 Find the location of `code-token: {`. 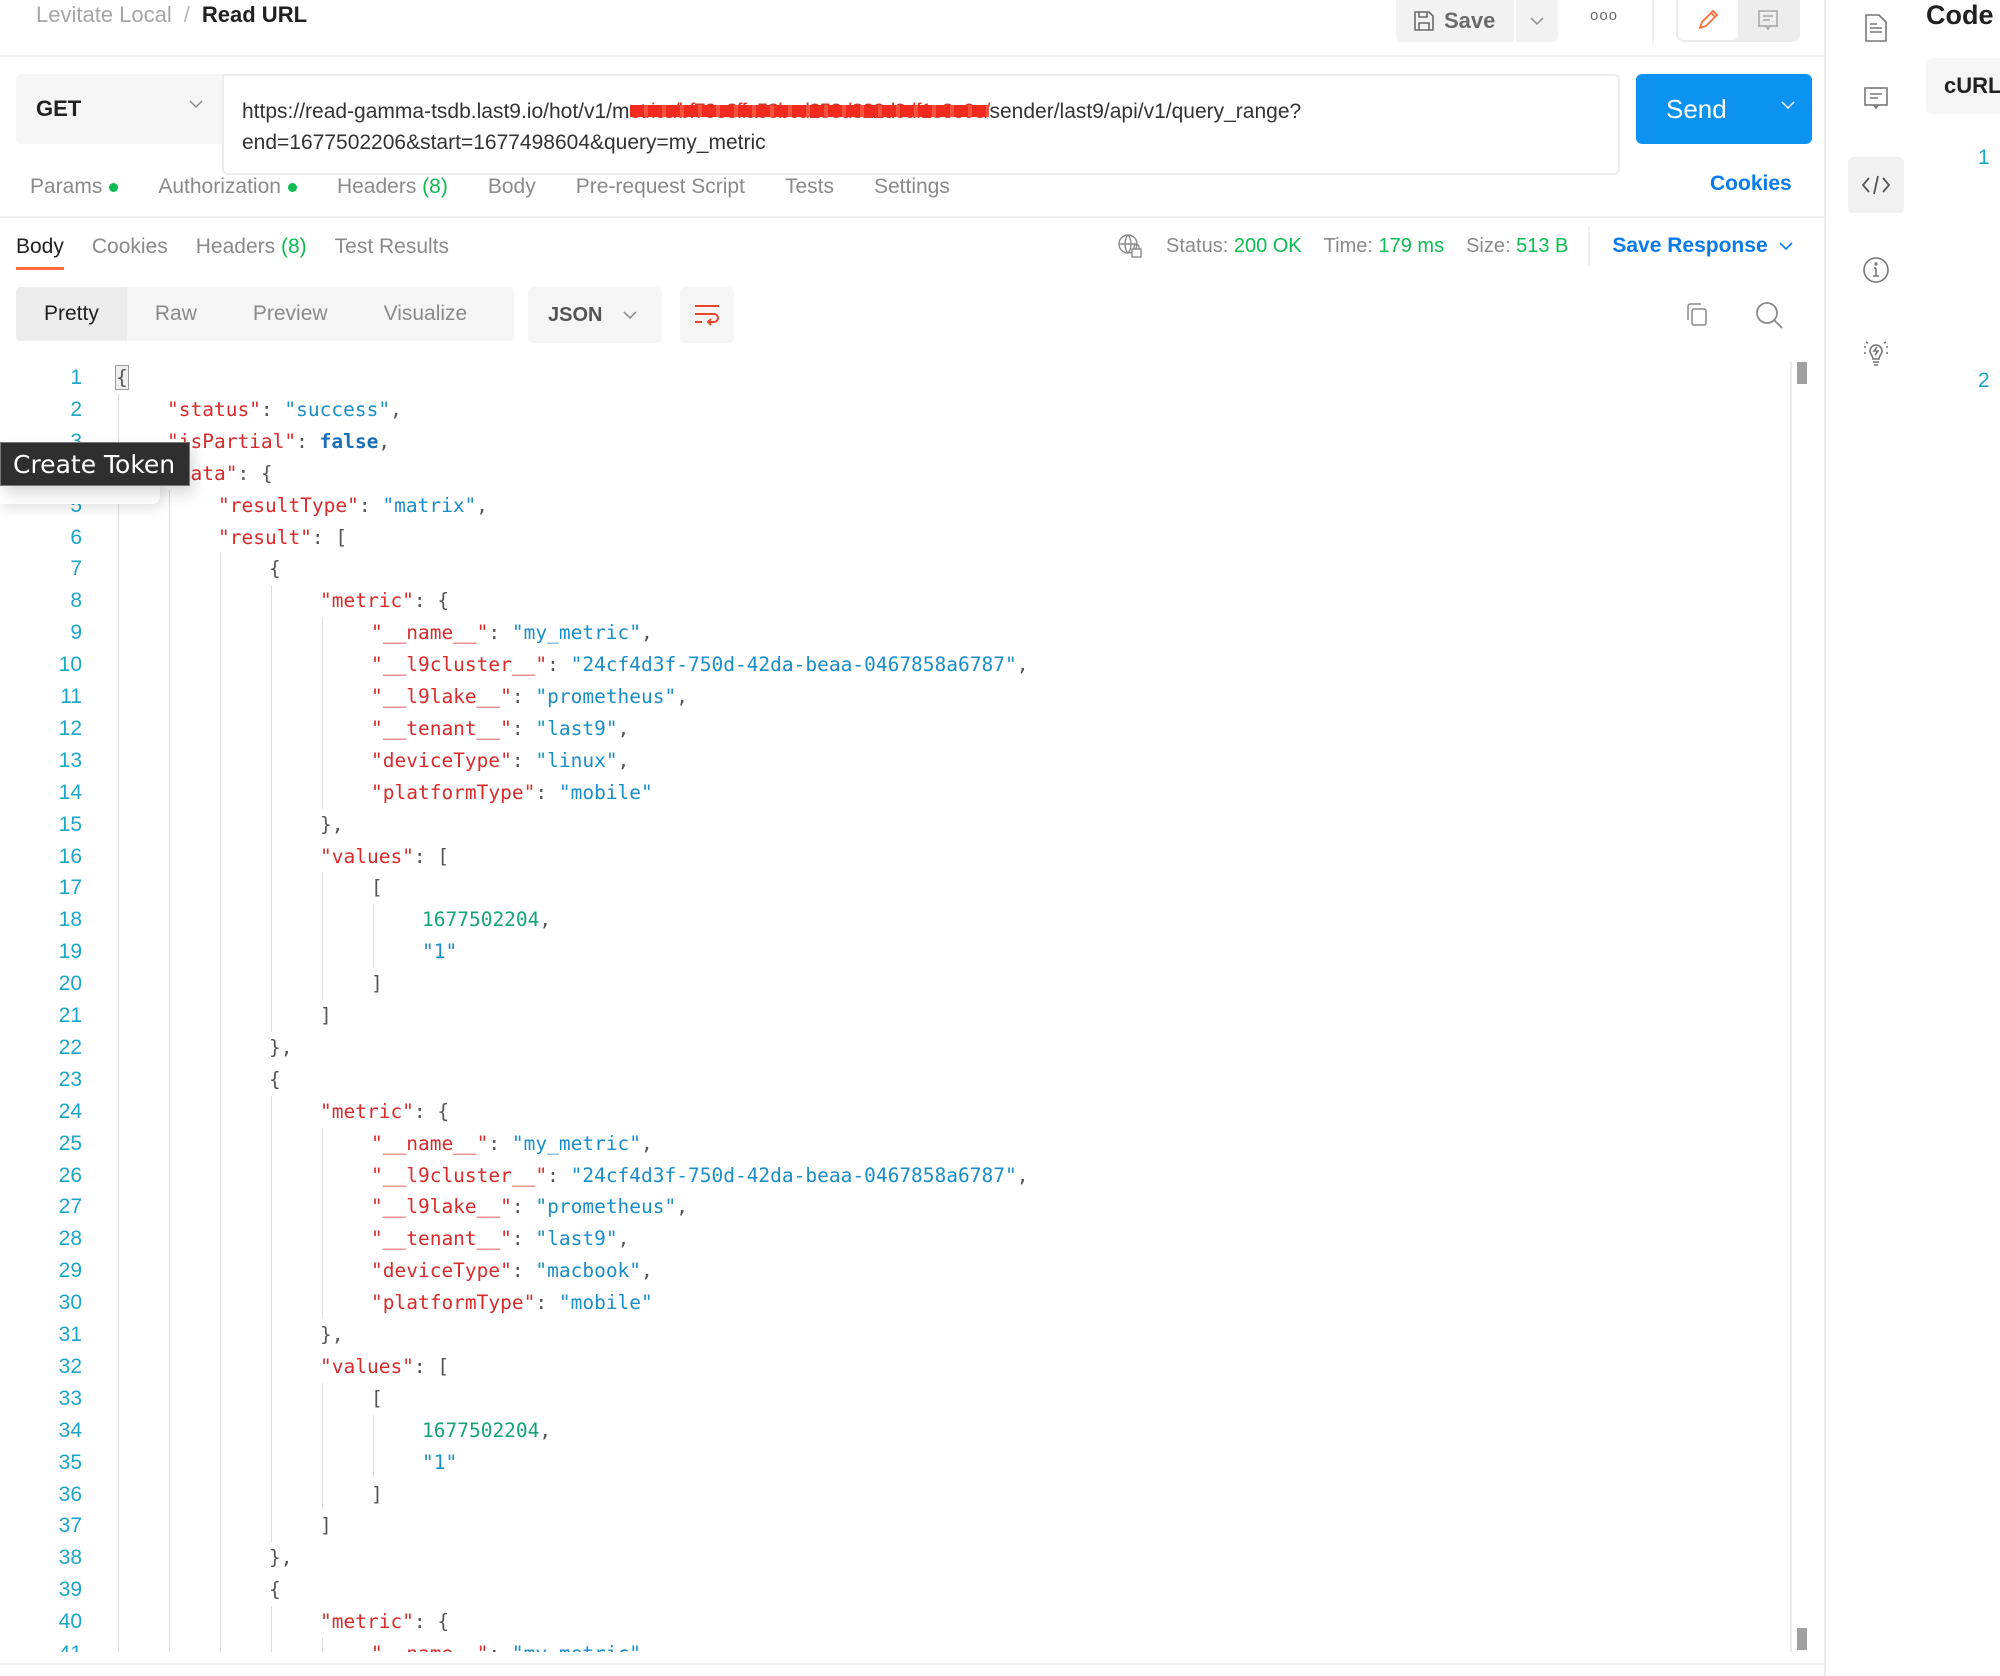

code-token: { is located at coordinates (275, 1079).